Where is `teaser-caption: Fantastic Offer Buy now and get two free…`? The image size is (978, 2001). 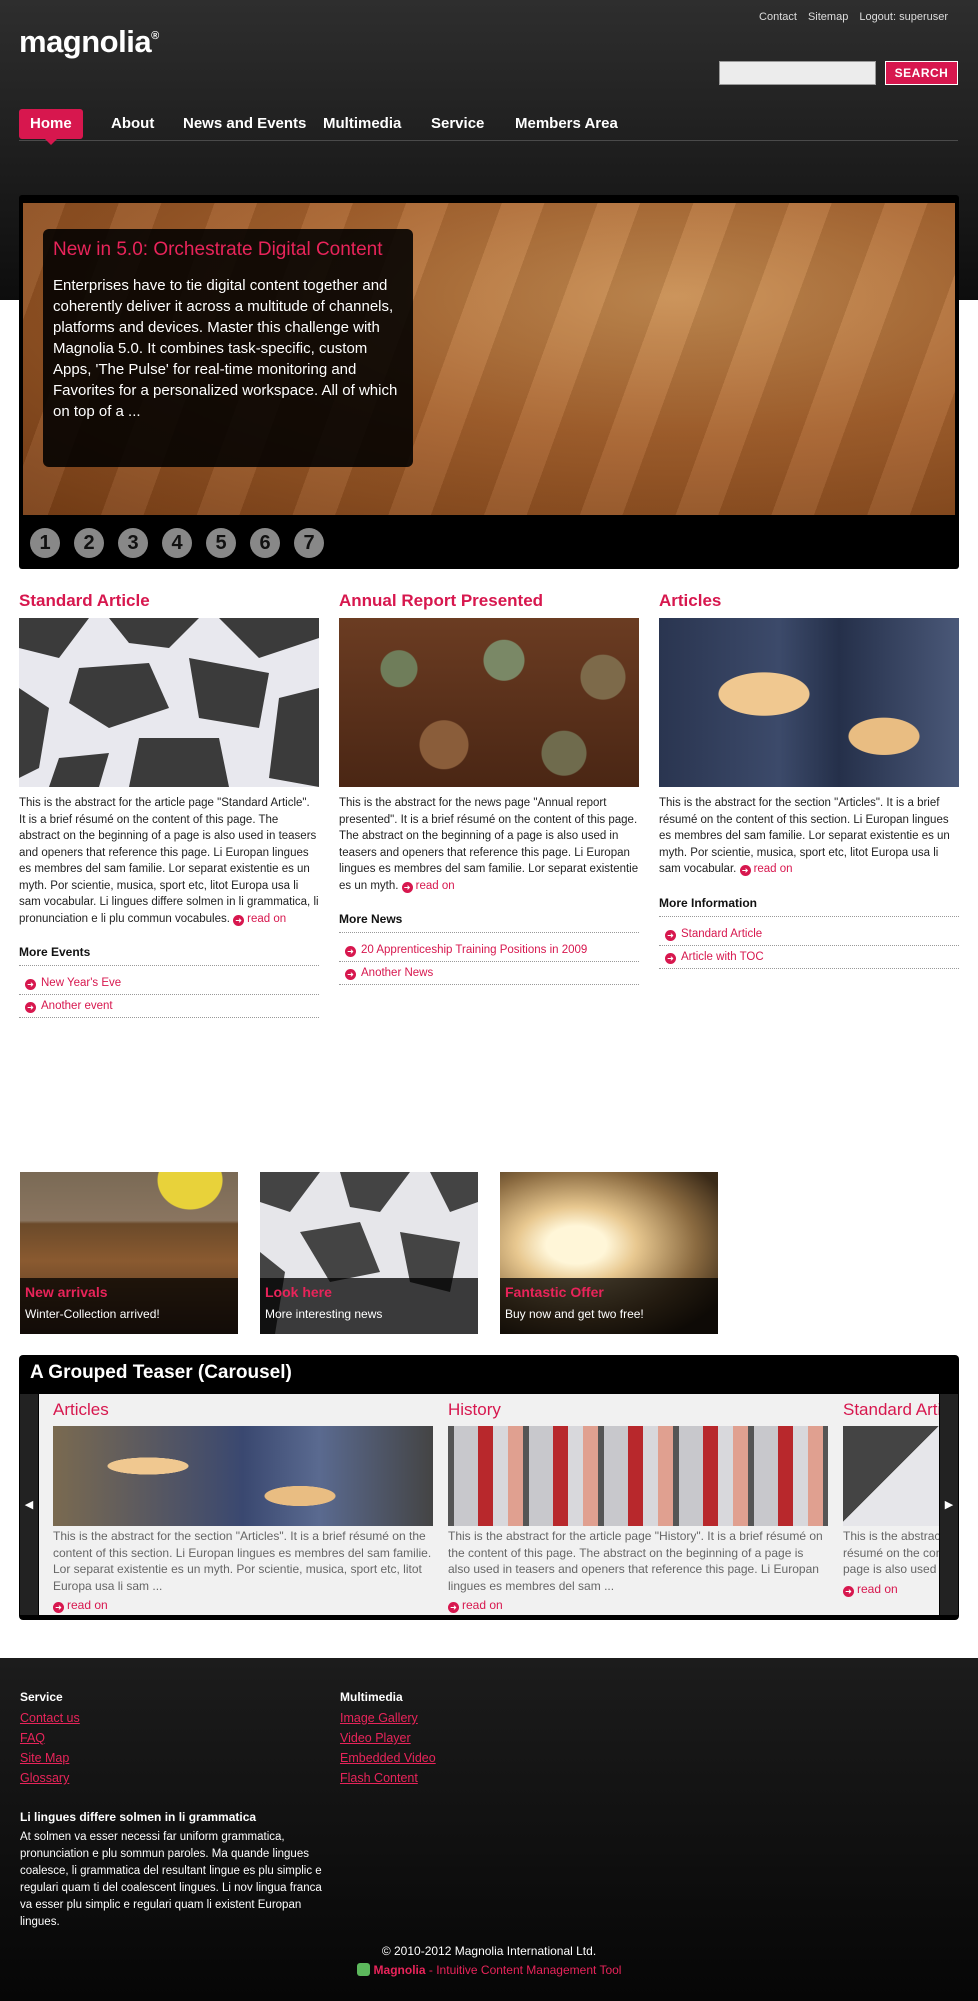 teaser-caption: Fantastic Offer Buy now and get two free… is located at coordinates (609, 1306).